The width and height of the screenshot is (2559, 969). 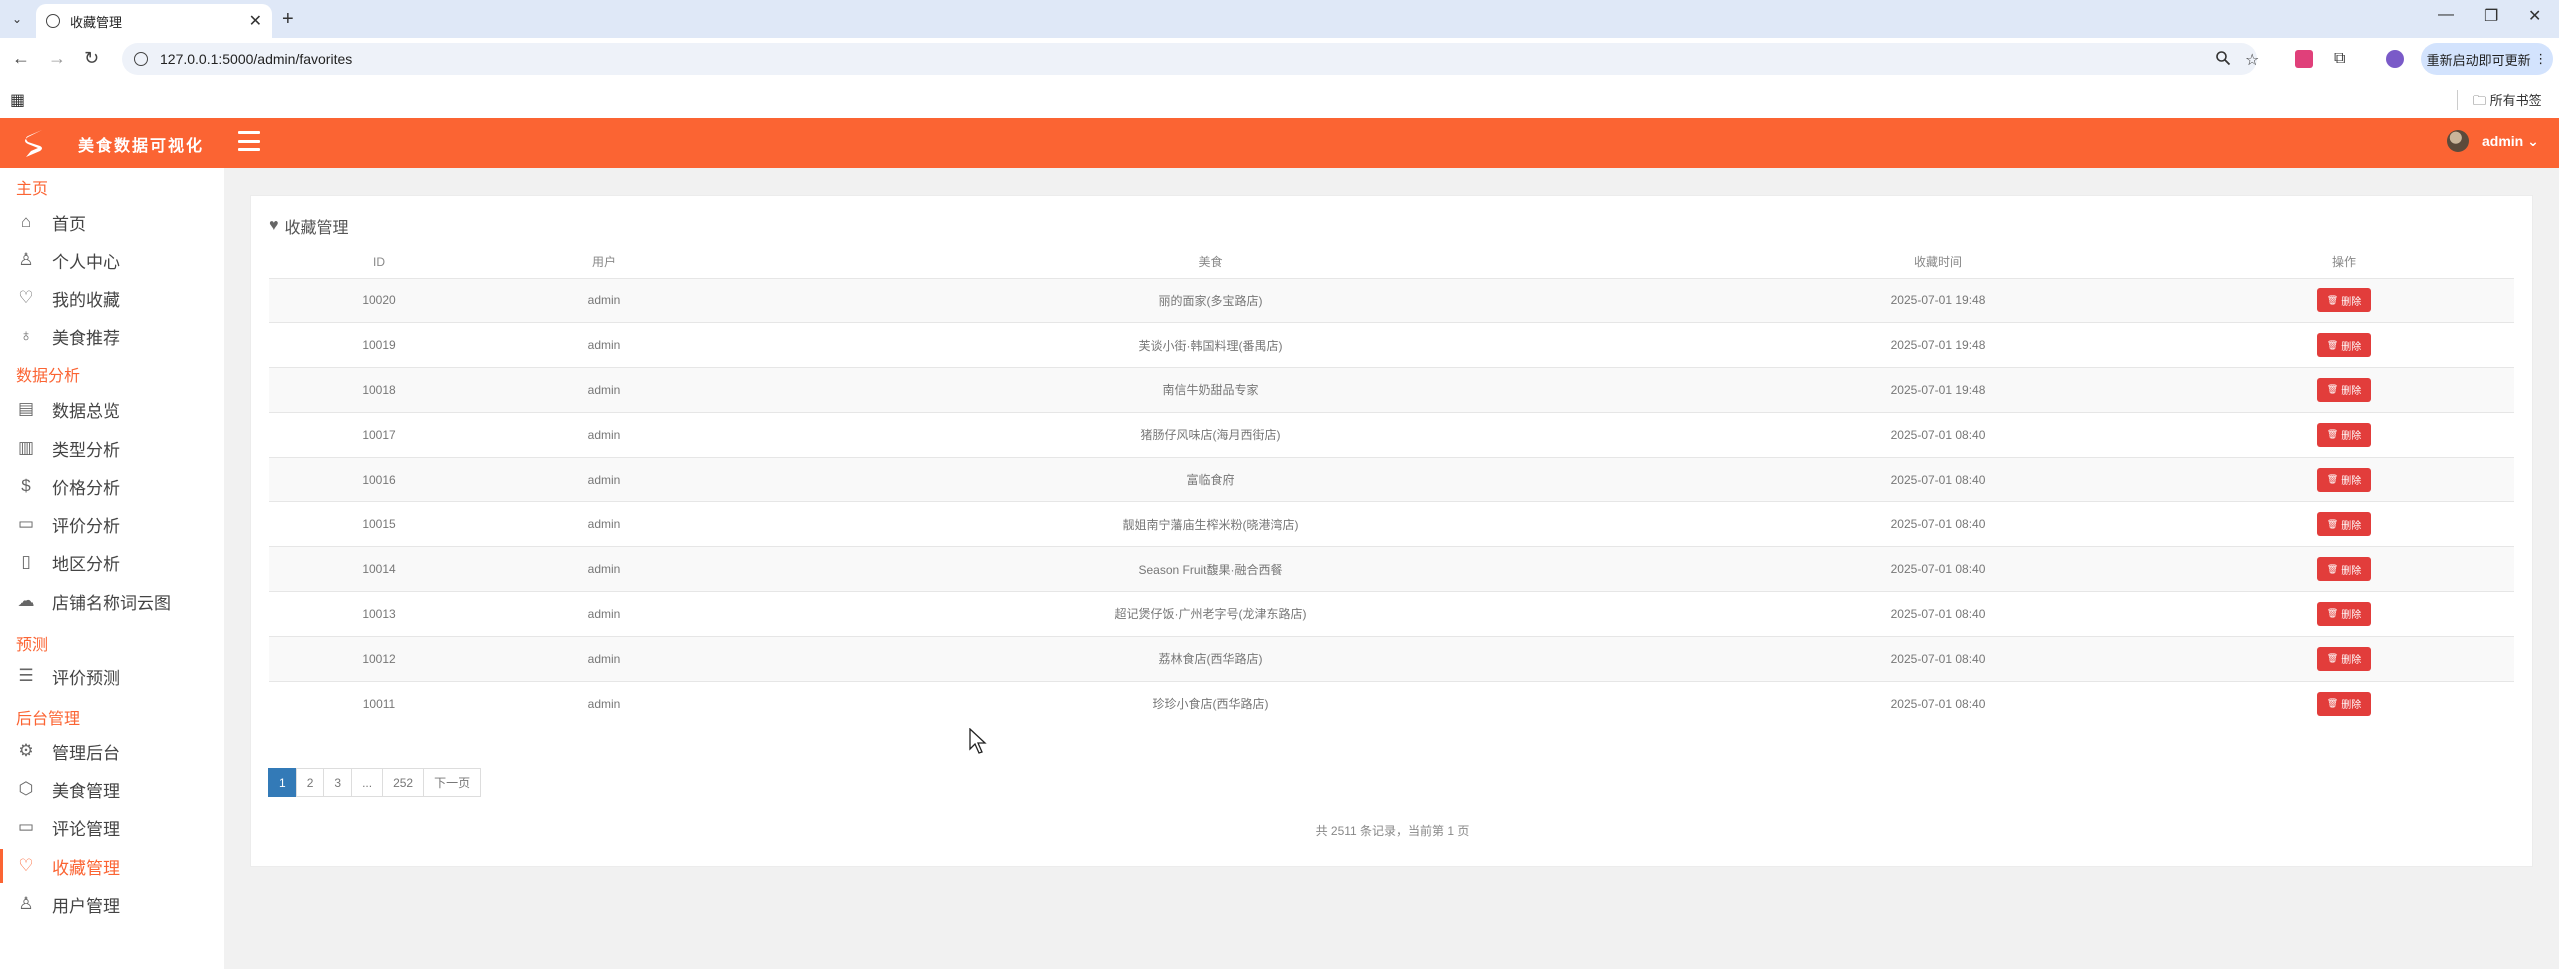 I want to click on menu-toggle-icon, so click(x=249, y=141).